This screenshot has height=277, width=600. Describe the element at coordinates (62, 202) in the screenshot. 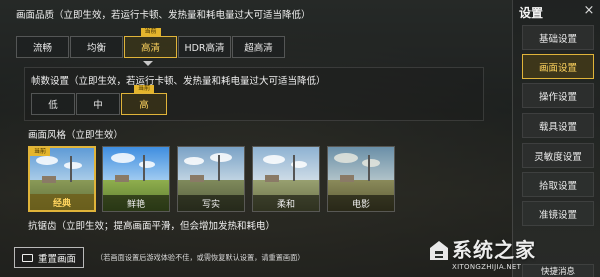

I see `style-option-label: 经典` at that location.